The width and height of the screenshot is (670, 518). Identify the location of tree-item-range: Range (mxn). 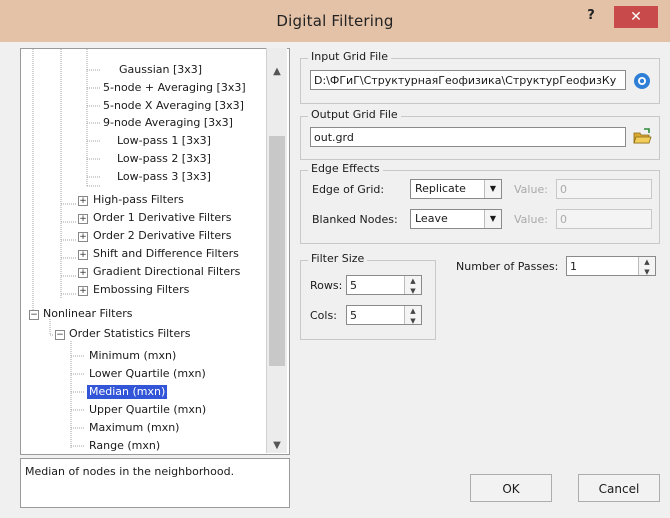
(124, 446).